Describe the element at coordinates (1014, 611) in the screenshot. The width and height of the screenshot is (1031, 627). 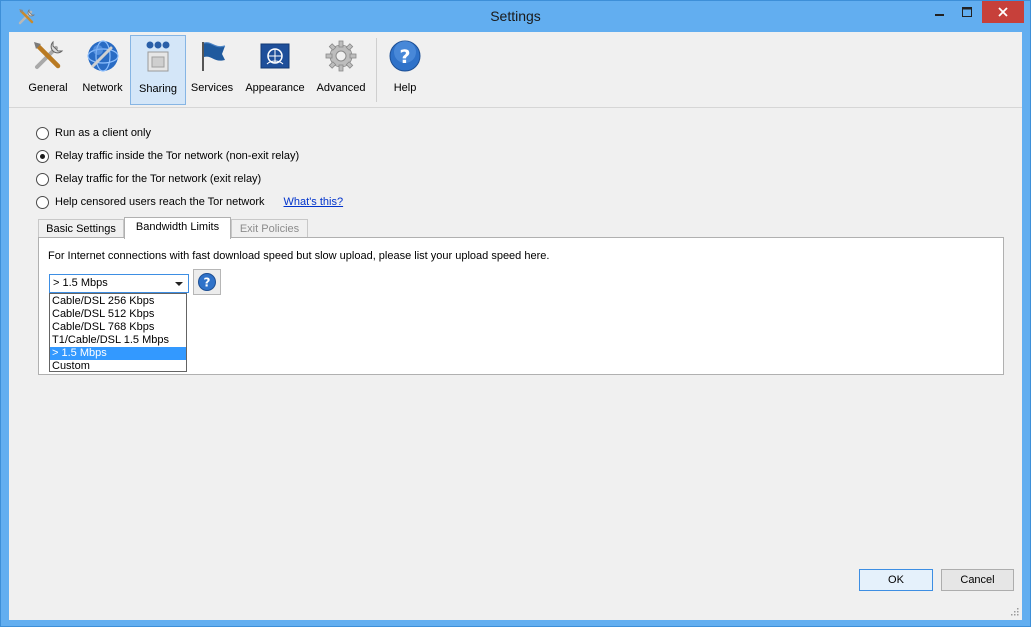
I see `resize-grip-icon` at that location.